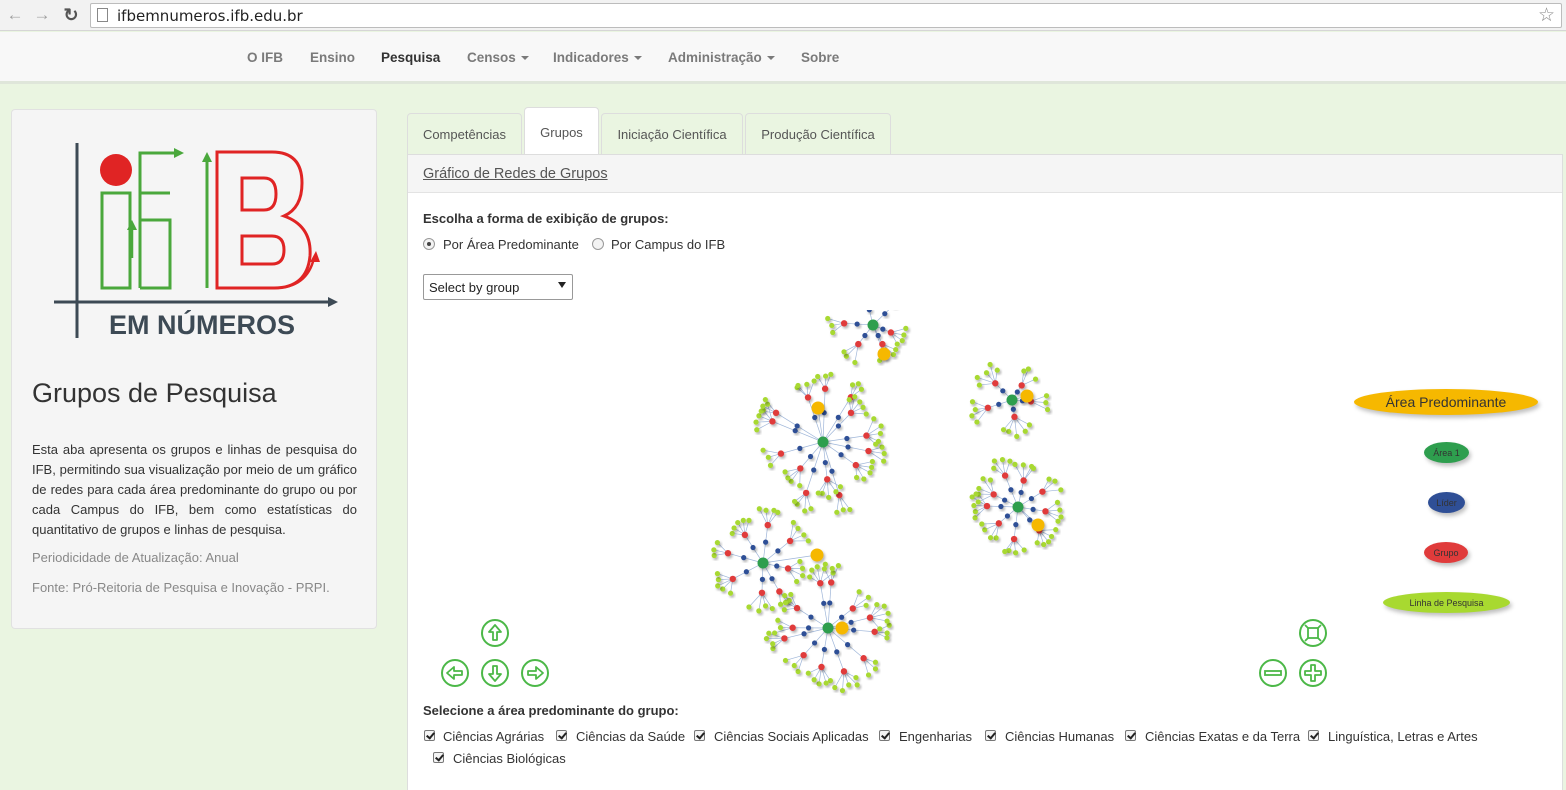 Image resolution: width=1566 pixels, height=790 pixels. What do you see at coordinates (1313, 673) in the screenshot?
I see `zoom-in-icon` at bounding box center [1313, 673].